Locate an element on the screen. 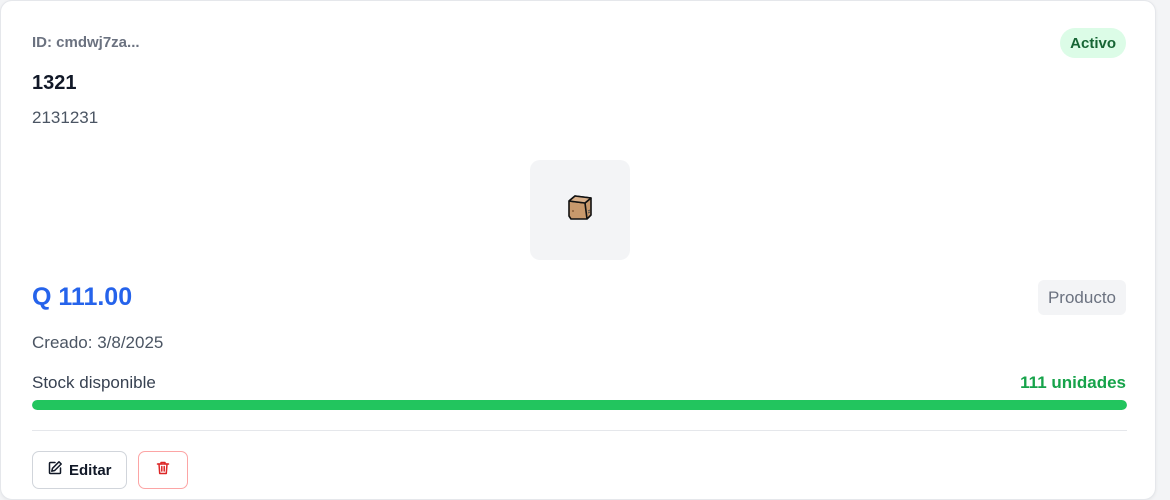  product-price: Q 111.00 is located at coordinates (82, 297).